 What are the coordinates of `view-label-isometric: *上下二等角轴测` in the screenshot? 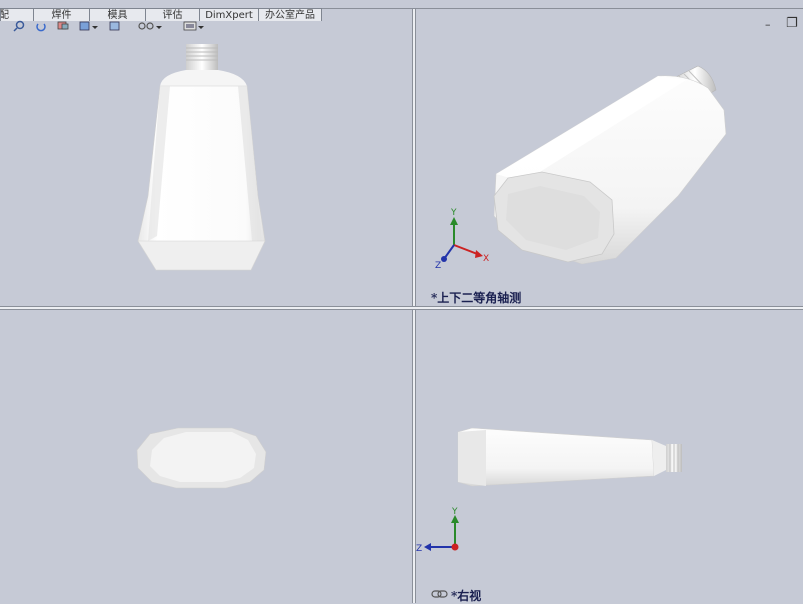 It's located at (476, 298).